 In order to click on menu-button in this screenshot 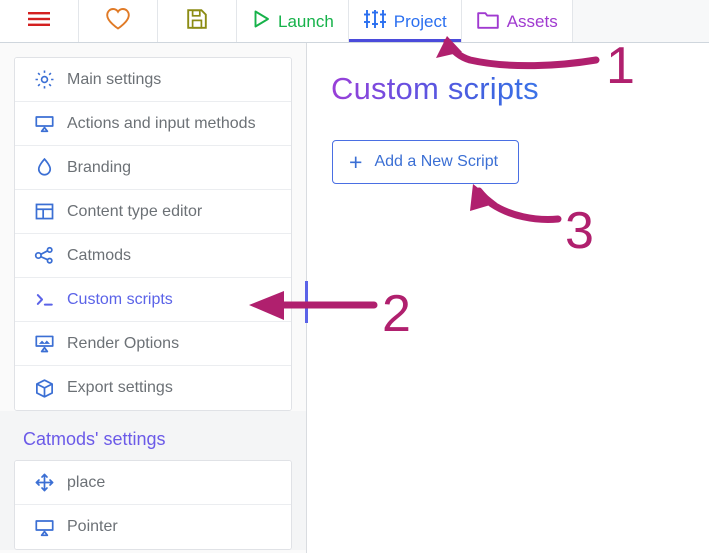, I will do `click(39, 21)`.